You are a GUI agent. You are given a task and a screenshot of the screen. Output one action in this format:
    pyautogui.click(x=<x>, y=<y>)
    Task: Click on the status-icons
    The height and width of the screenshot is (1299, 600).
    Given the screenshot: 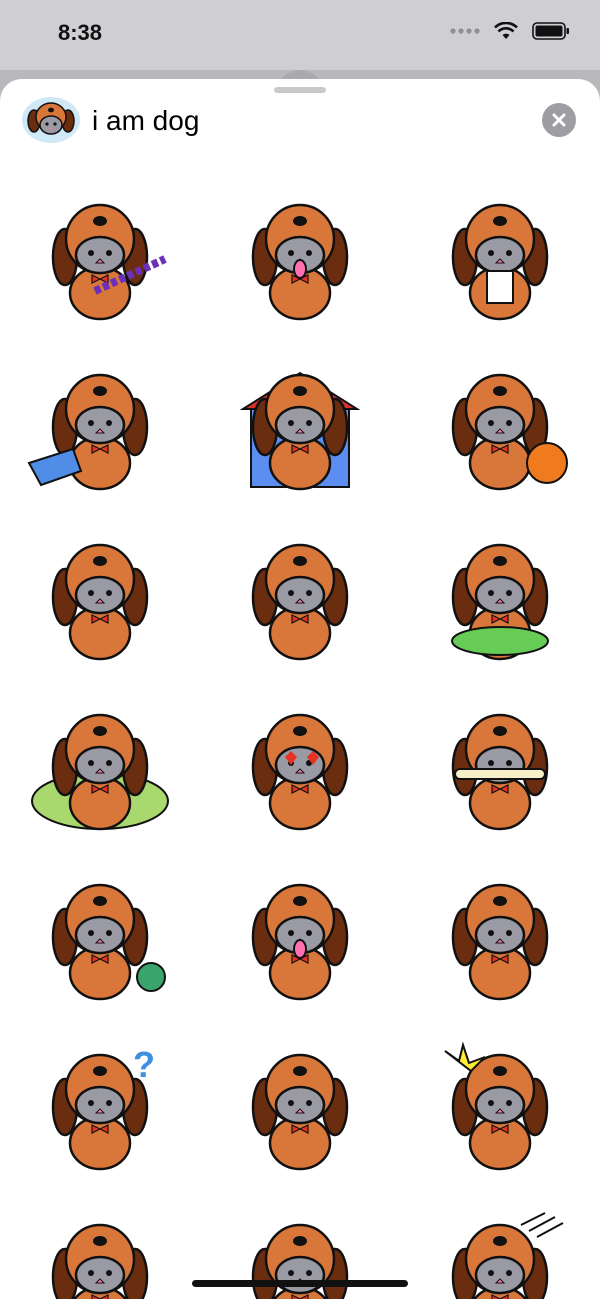 What is the action you would take?
    pyautogui.click(x=510, y=31)
    